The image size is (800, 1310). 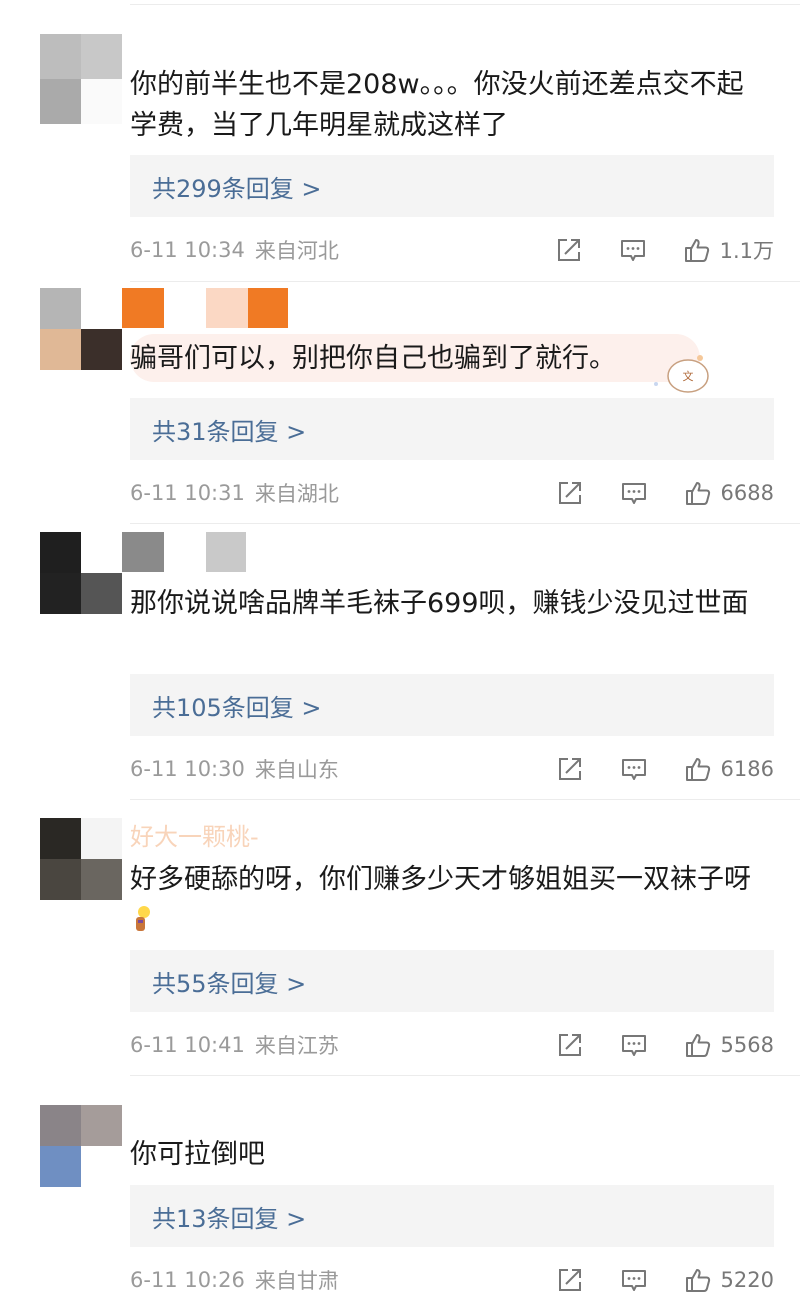 What do you see at coordinates (452, 186) in the screenshot?
I see `replies-link: 共299条回复 >` at bounding box center [452, 186].